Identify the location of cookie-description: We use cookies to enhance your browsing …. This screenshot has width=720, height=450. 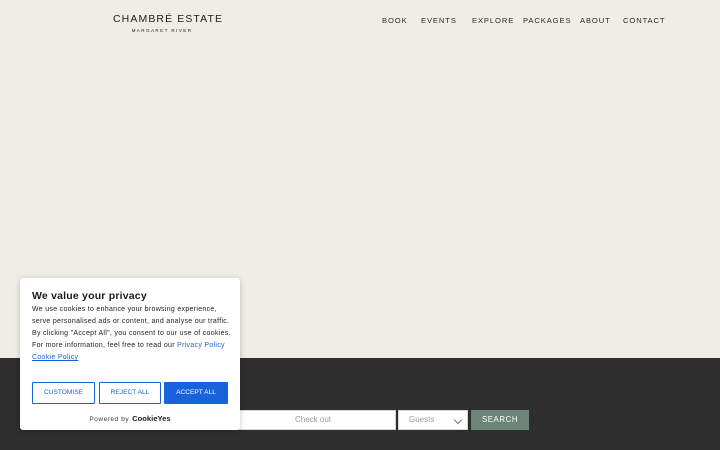
(132, 334).